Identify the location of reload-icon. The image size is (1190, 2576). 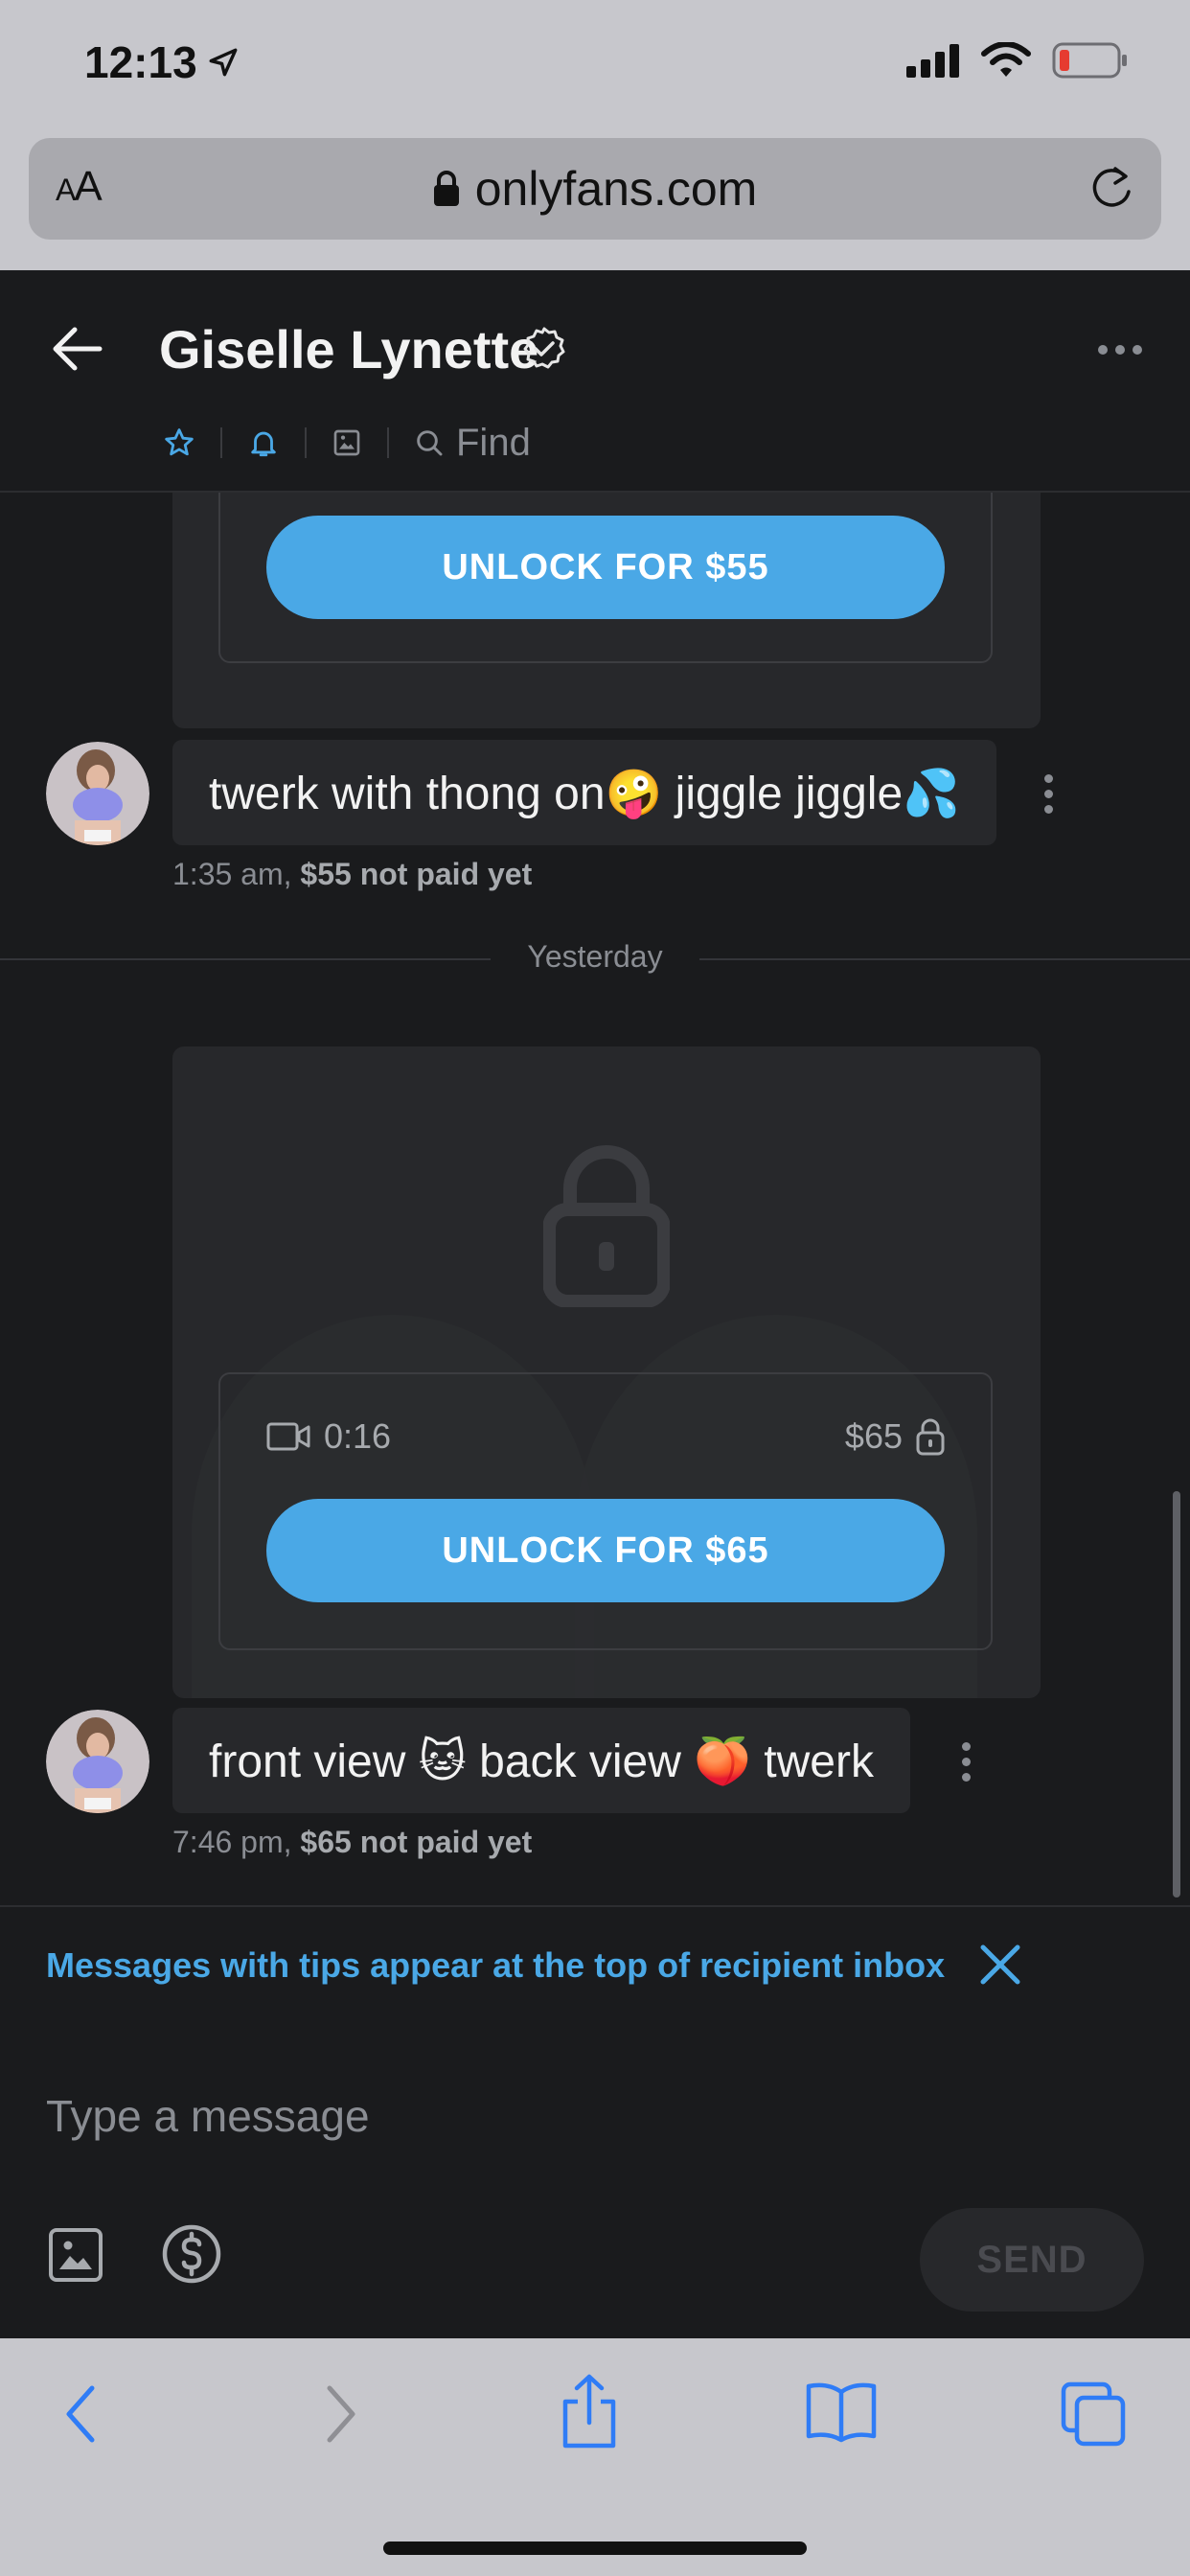
(1111, 188).